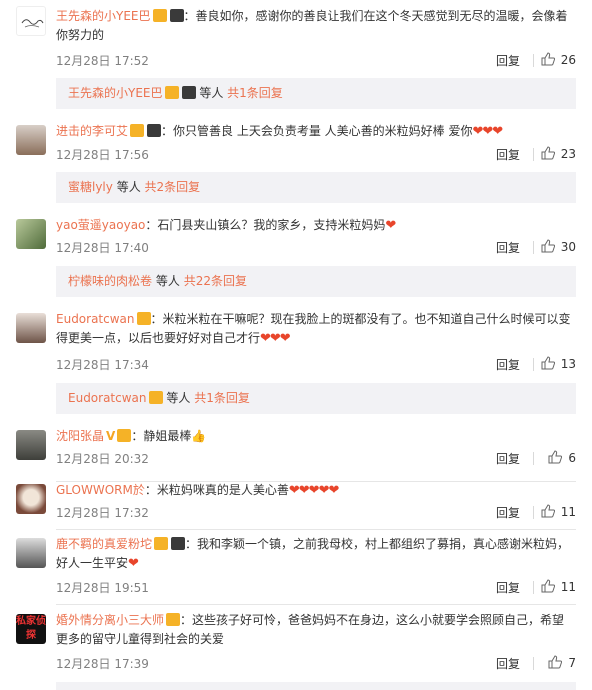 This screenshot has width=592, height=690. Describe the element at coordinates (558, 153) in the screenshot. I see `like-button: 23` at that location.